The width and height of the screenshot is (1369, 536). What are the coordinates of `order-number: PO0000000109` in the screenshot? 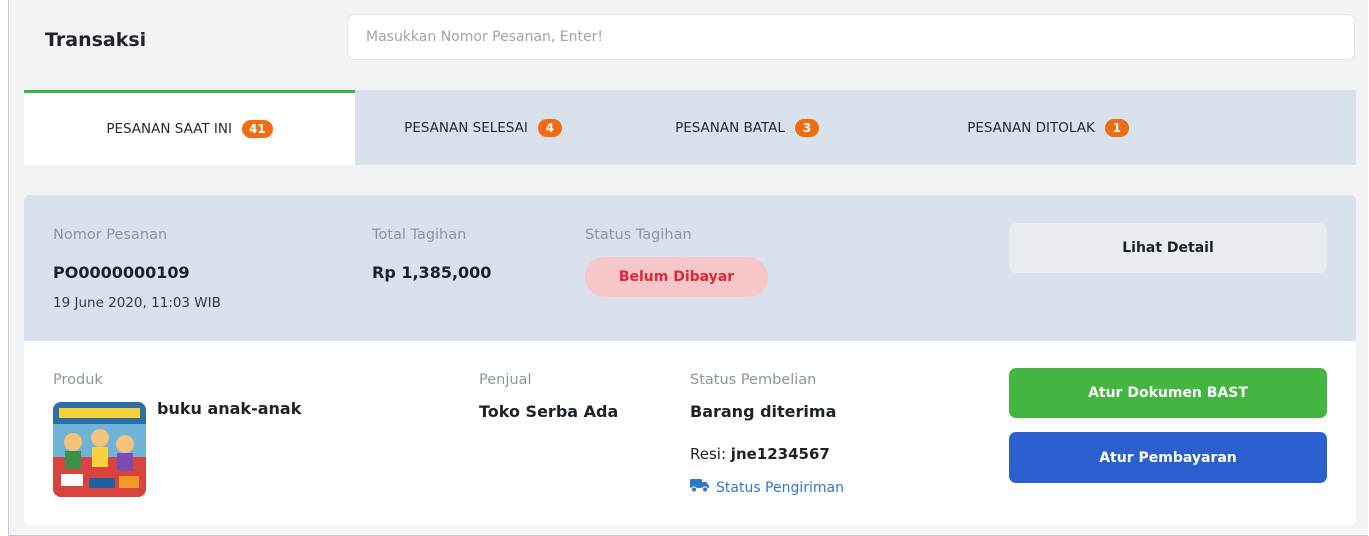 It's located at (121, 272).